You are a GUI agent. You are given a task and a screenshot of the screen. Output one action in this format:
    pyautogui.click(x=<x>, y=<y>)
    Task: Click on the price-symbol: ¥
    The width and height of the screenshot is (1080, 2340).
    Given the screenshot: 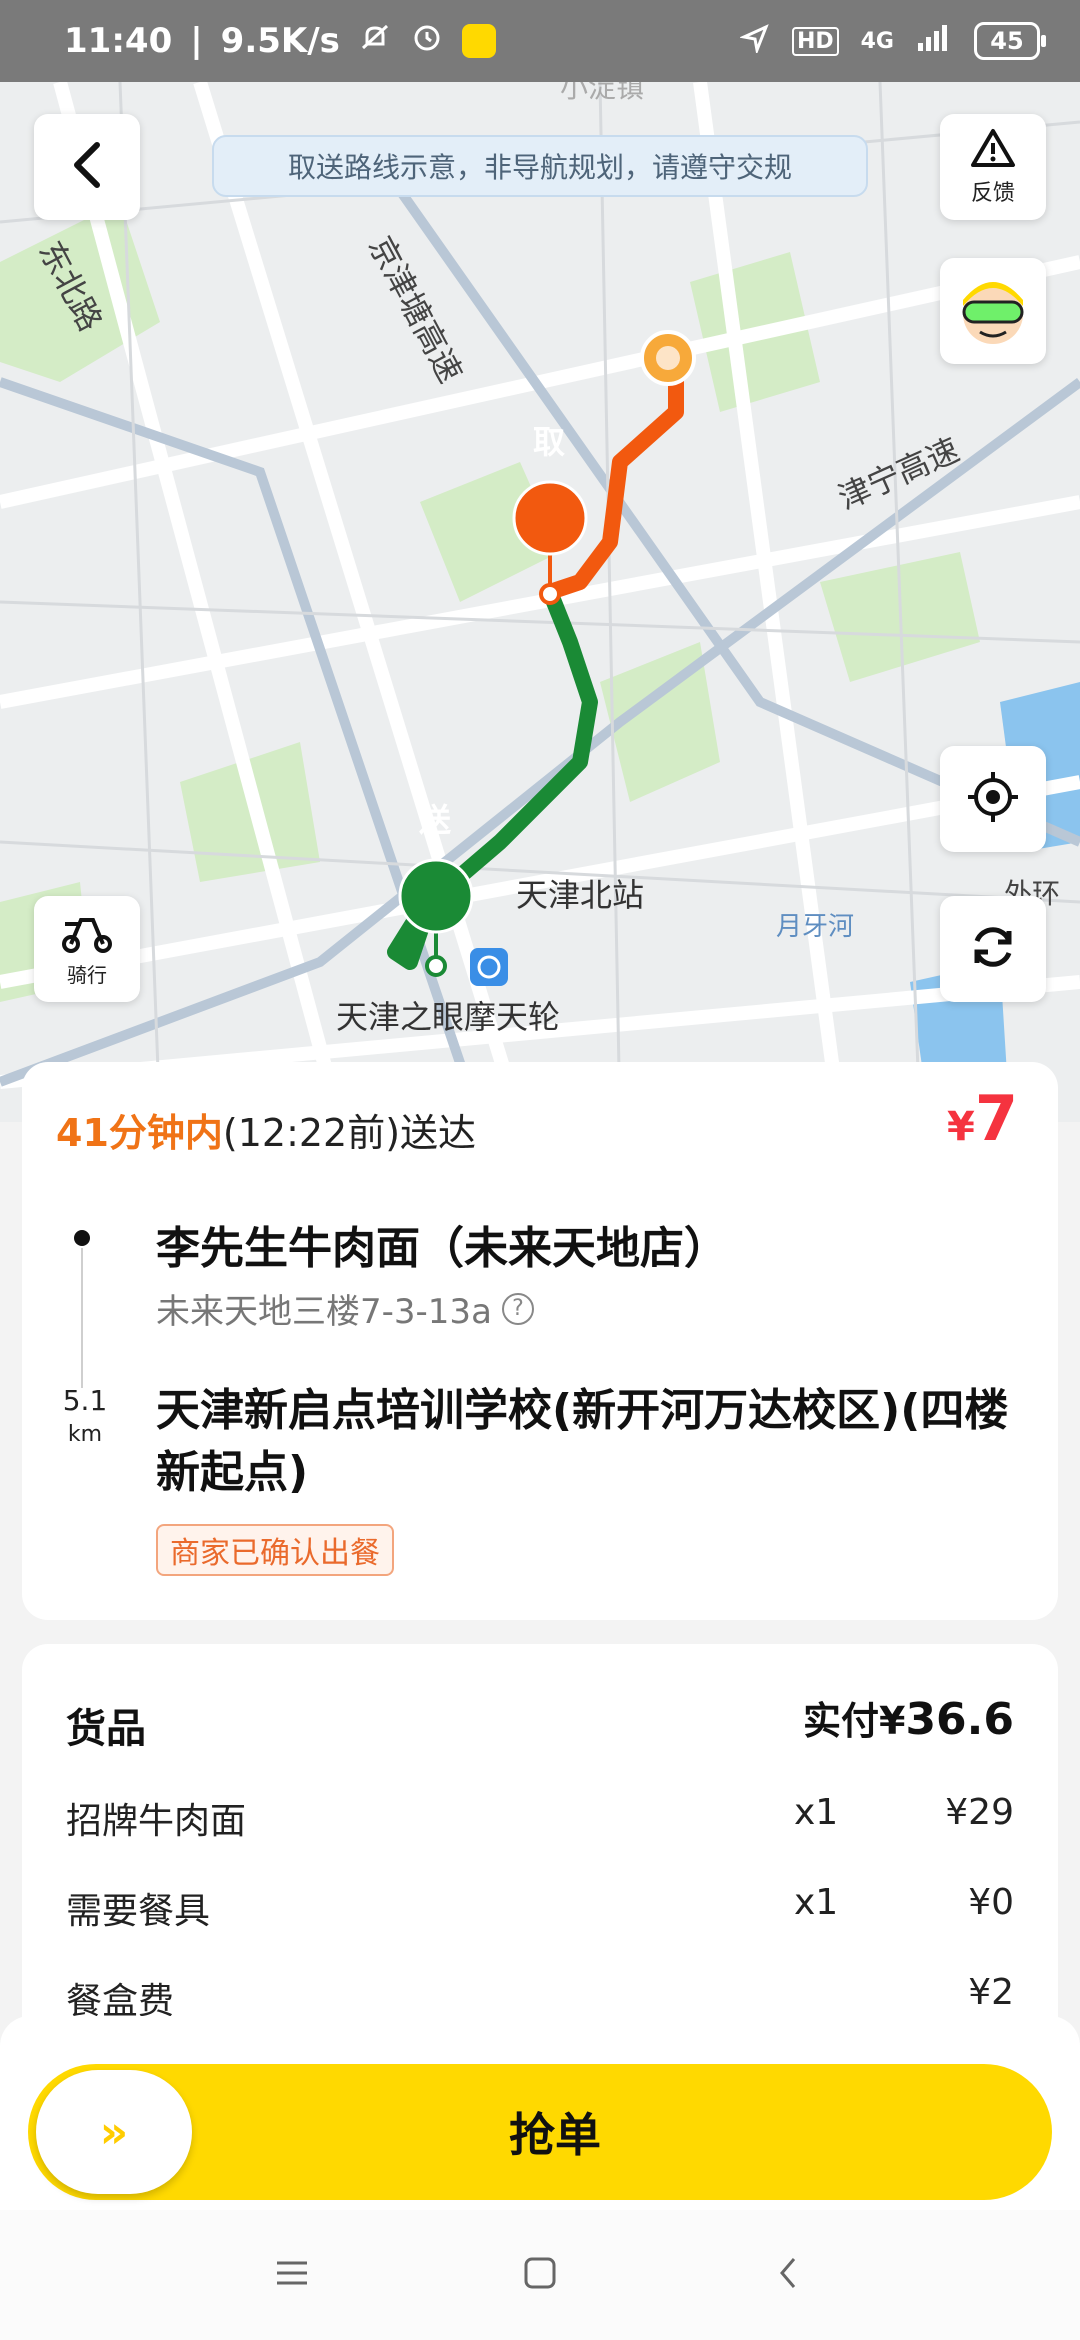 What is the action you would take?
    pyautogui.click(x=961, y=1127)
    